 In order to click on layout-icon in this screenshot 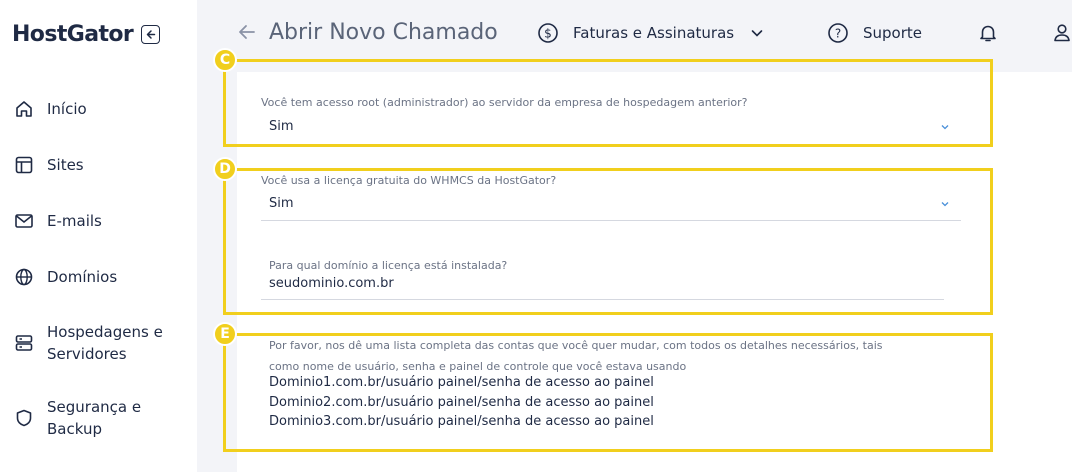, I will do `click(24, 165)`.